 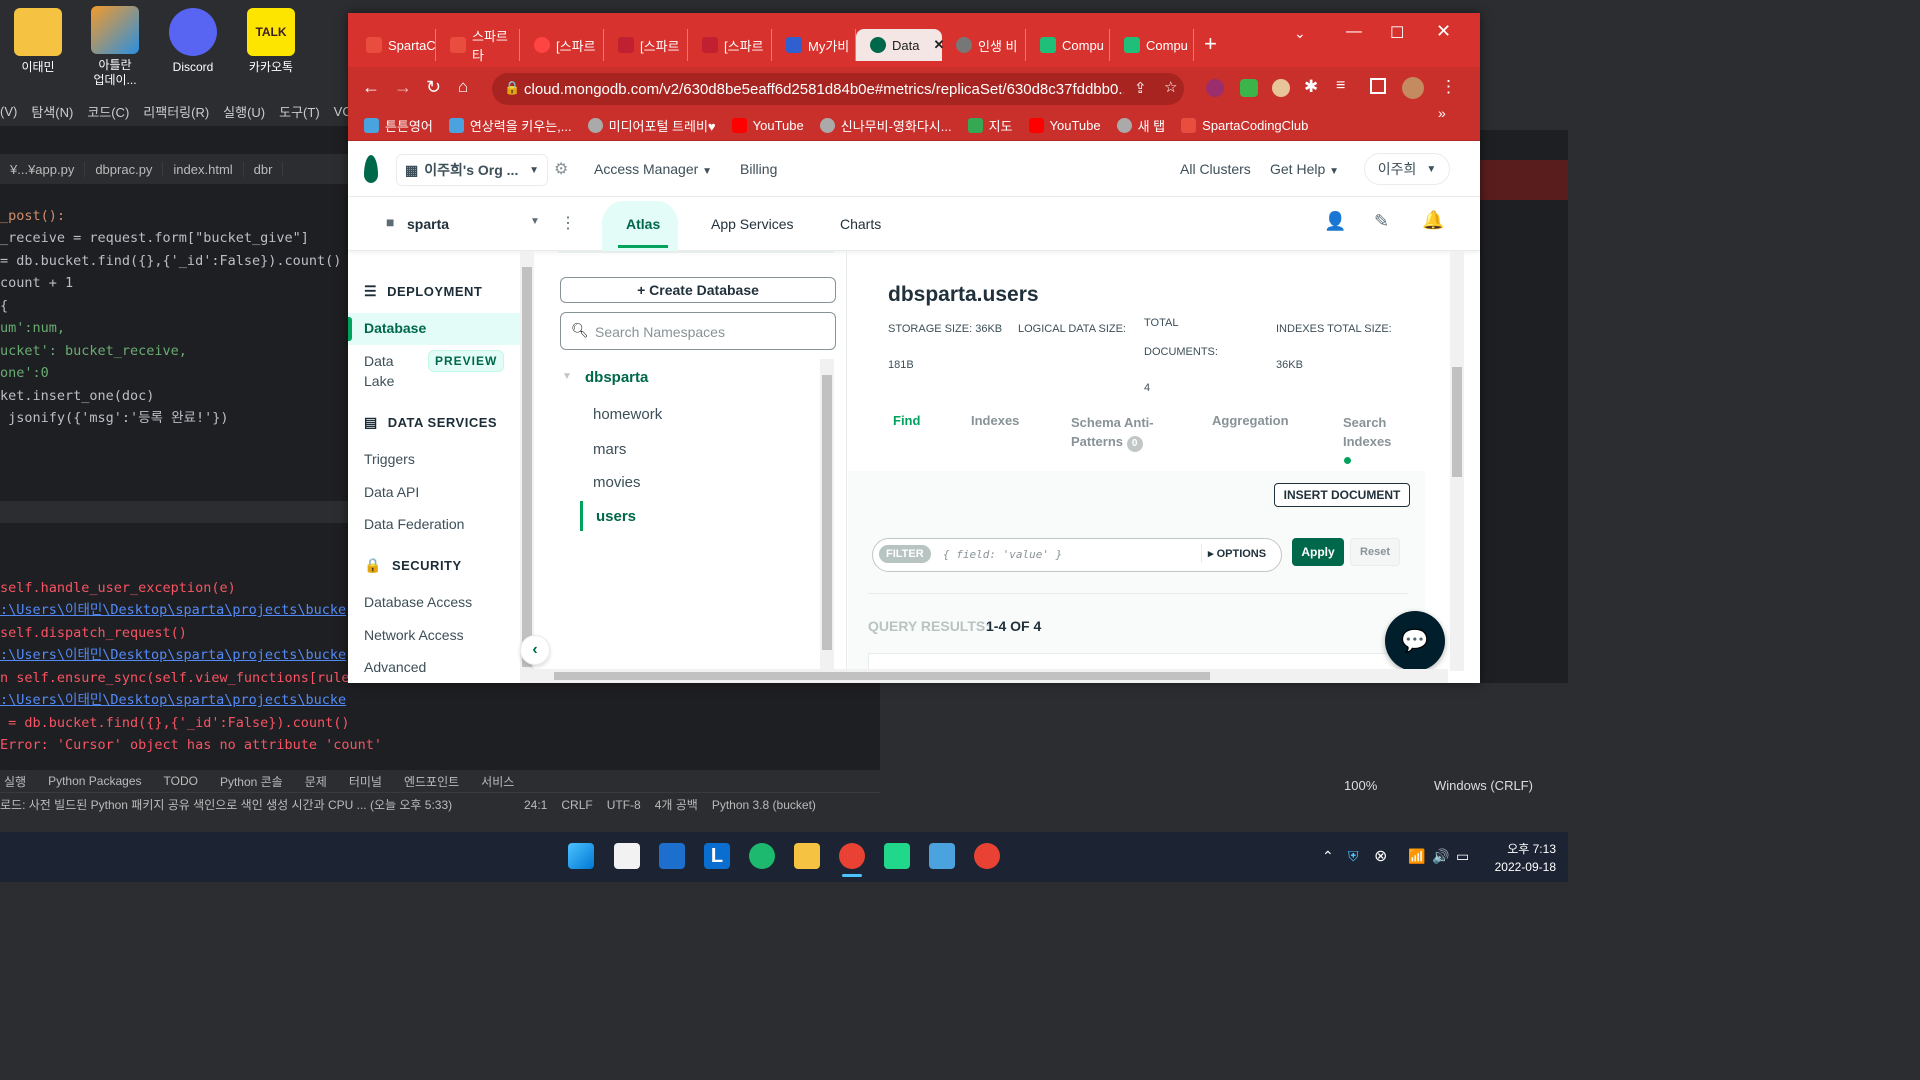 What do you see at coordinates (271, 41) in the screenshot?
I see `desktop-icon-kakaotalk: TALK 카카오톡` at bounding box center [271, 41].